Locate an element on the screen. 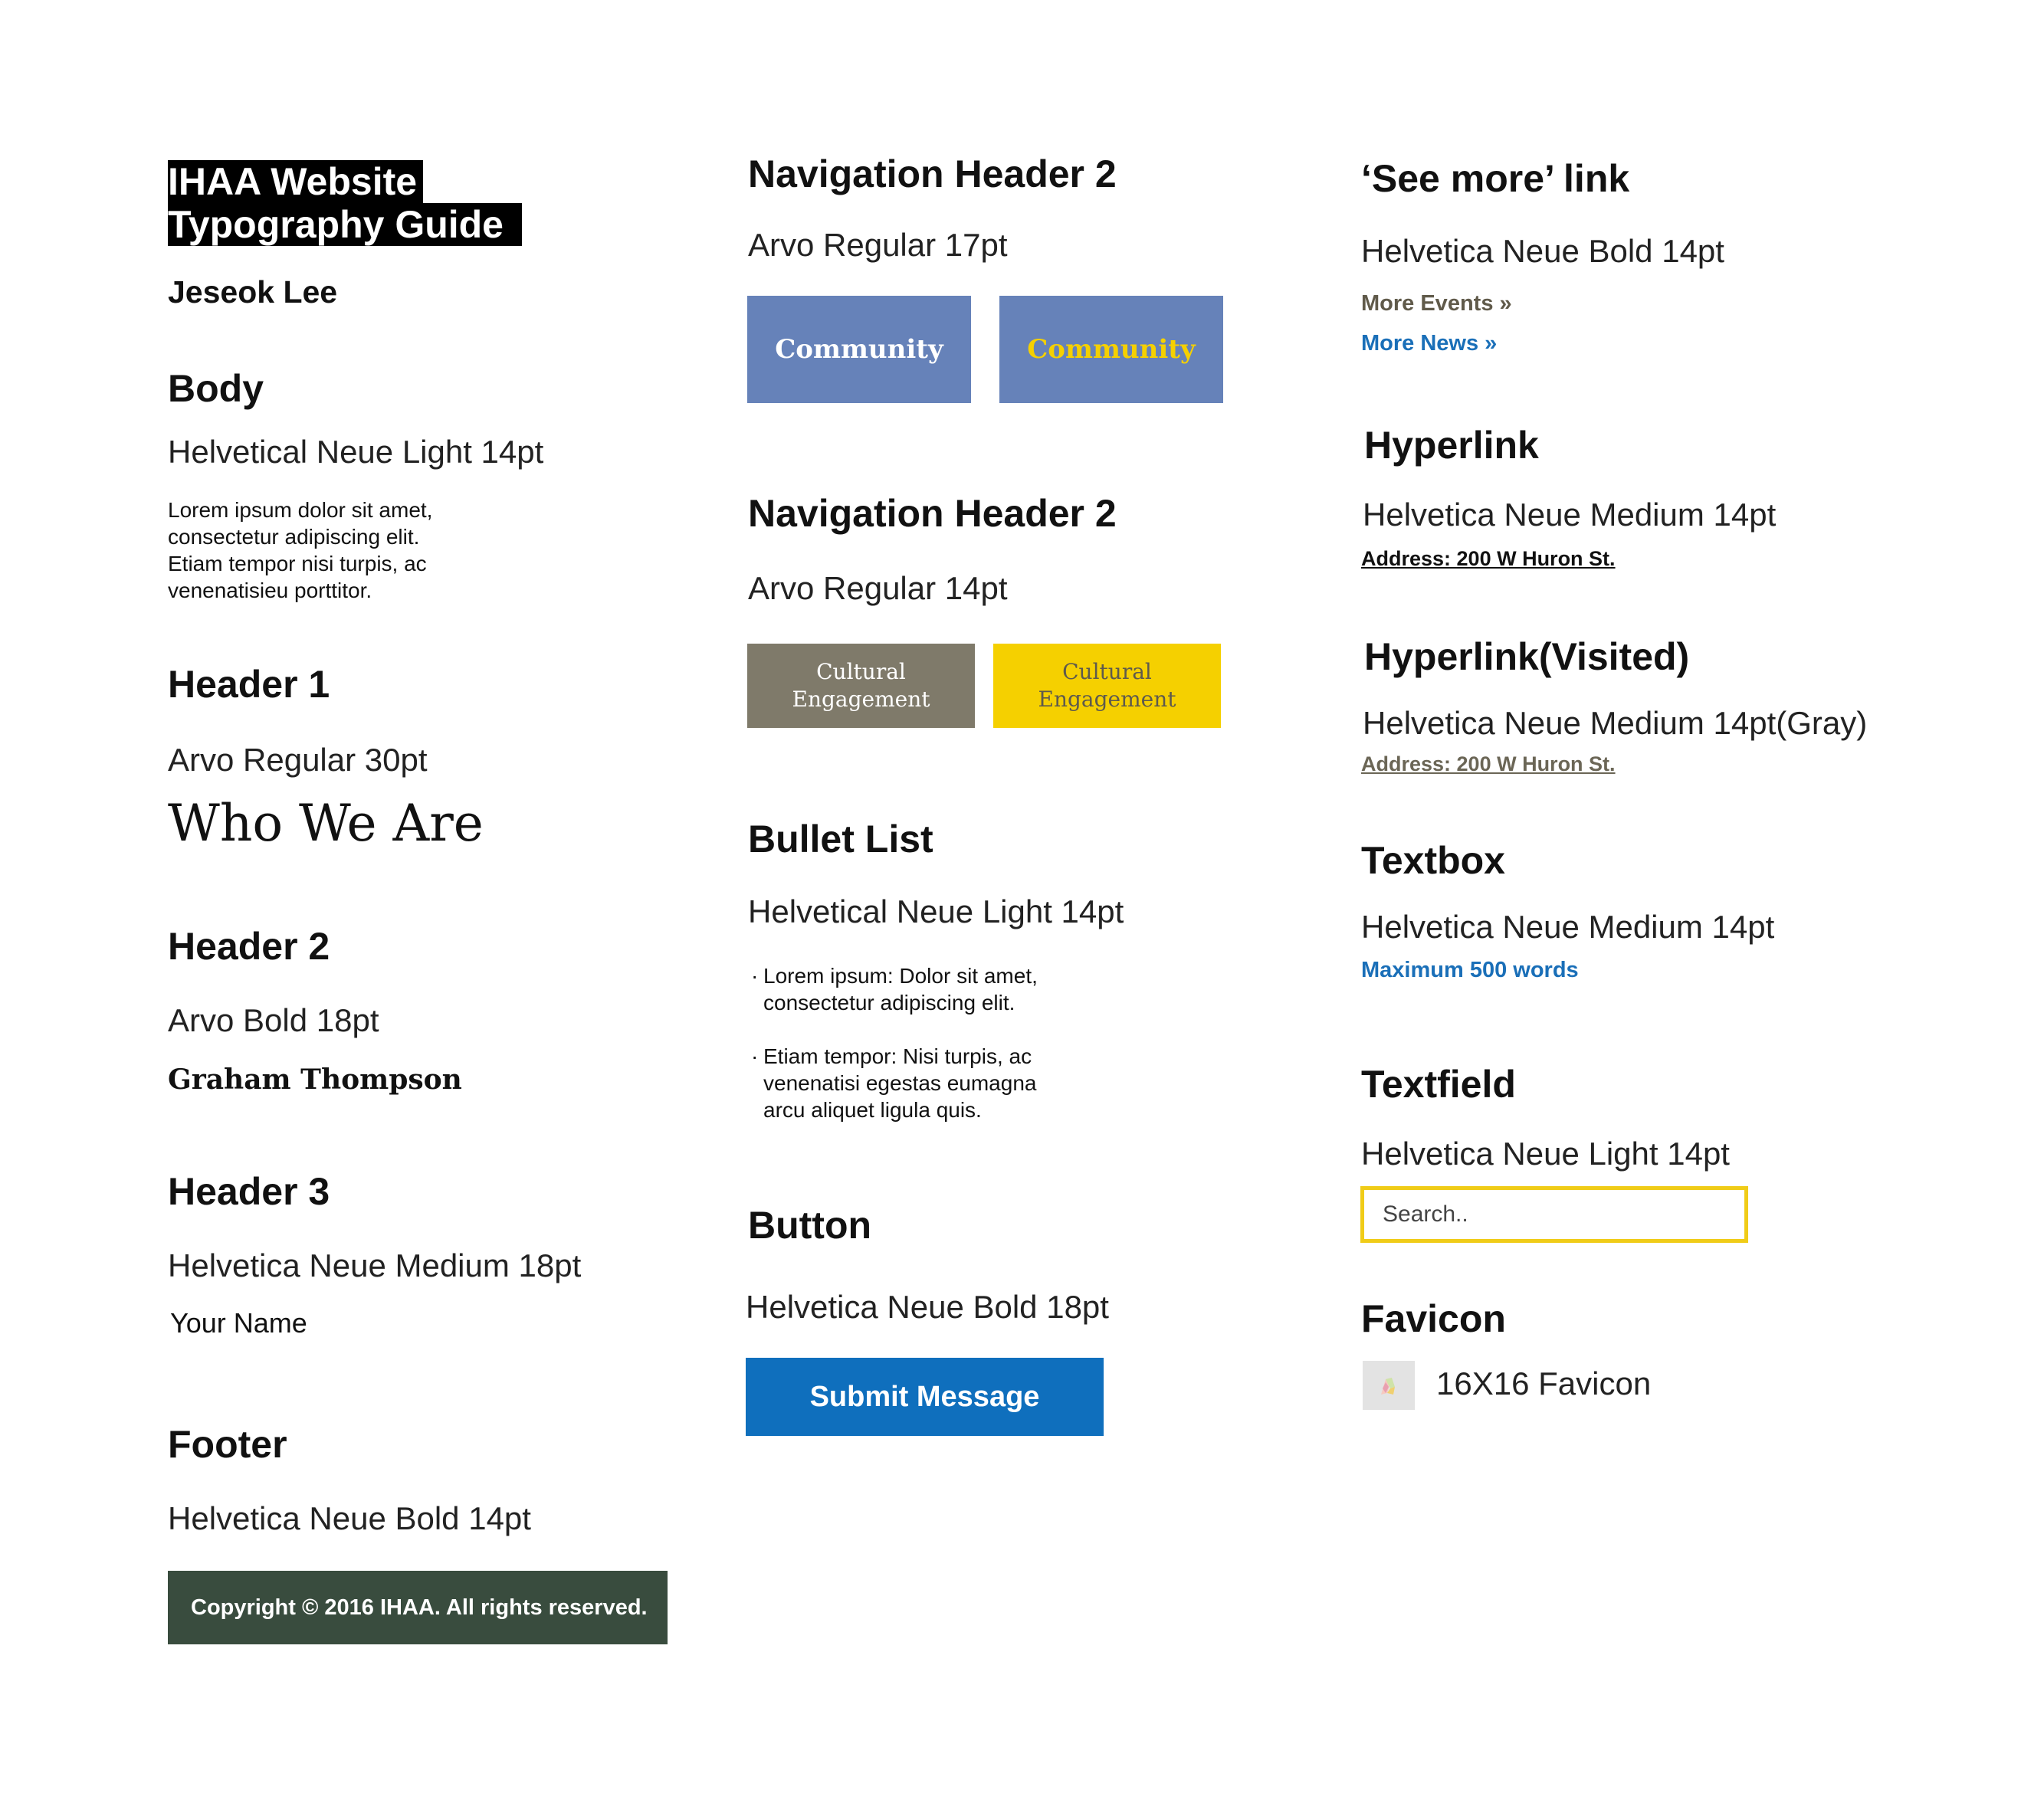 The image size is (2044, 1793). more-news-link: More News » is located at coordinates (1429, 344).